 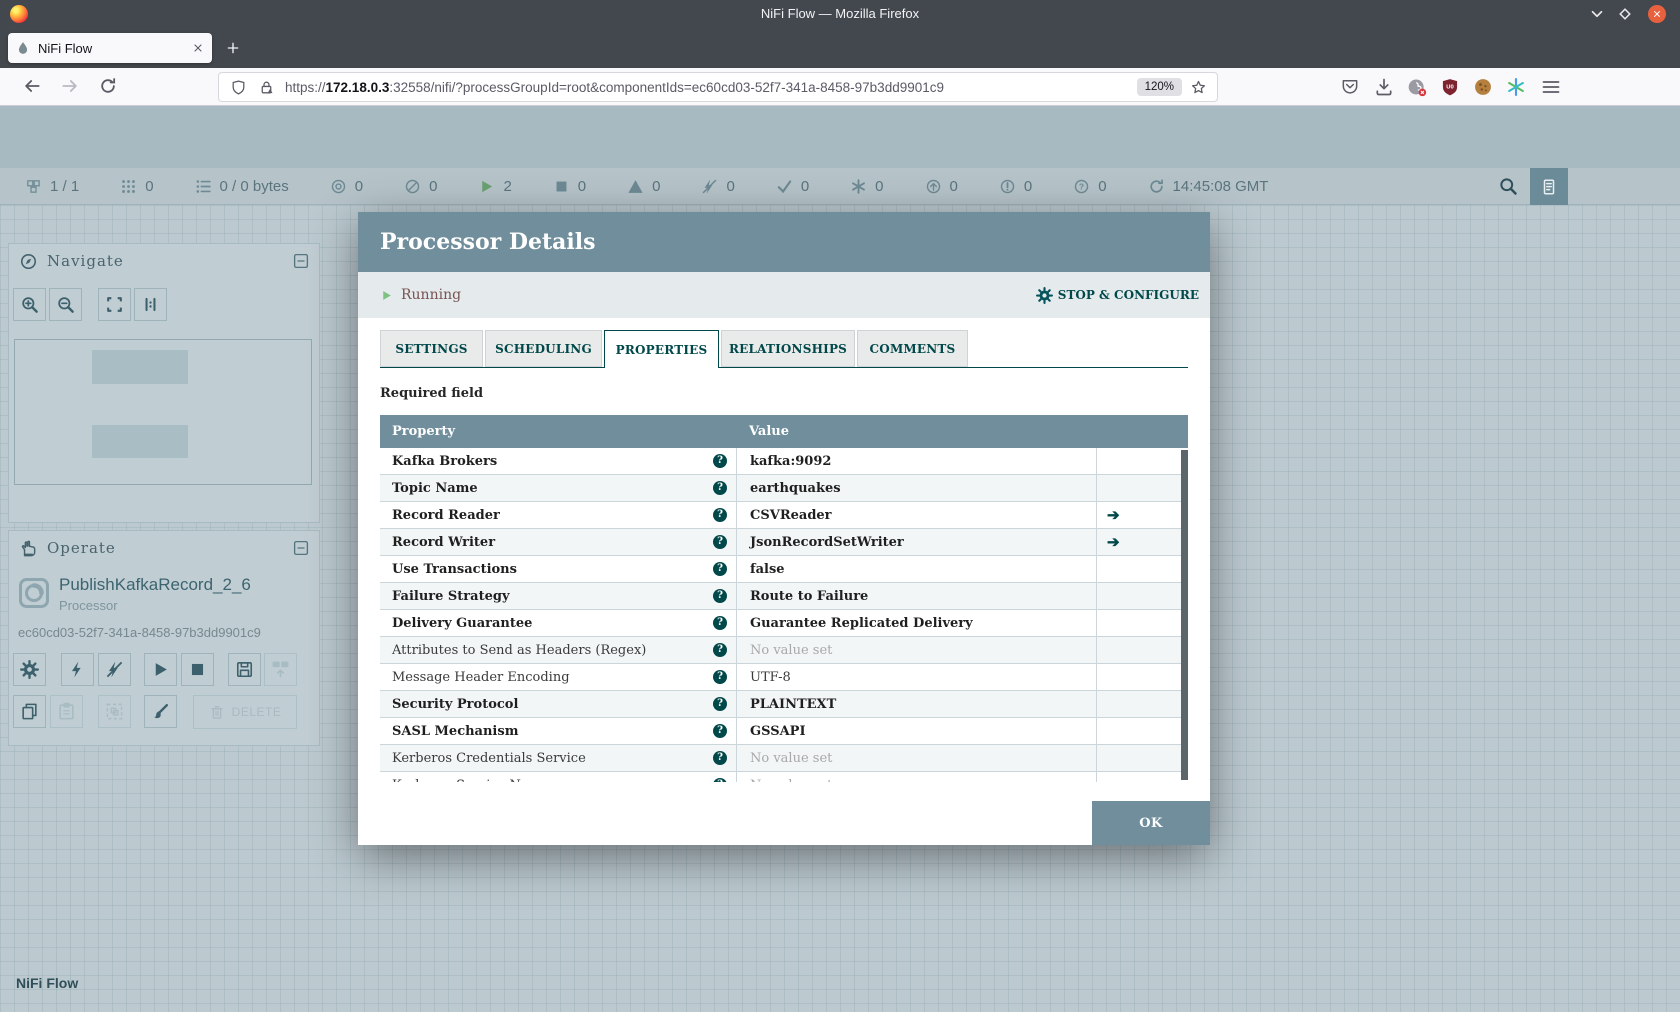 I want to click on enable-button, so click(x=77, y=669).